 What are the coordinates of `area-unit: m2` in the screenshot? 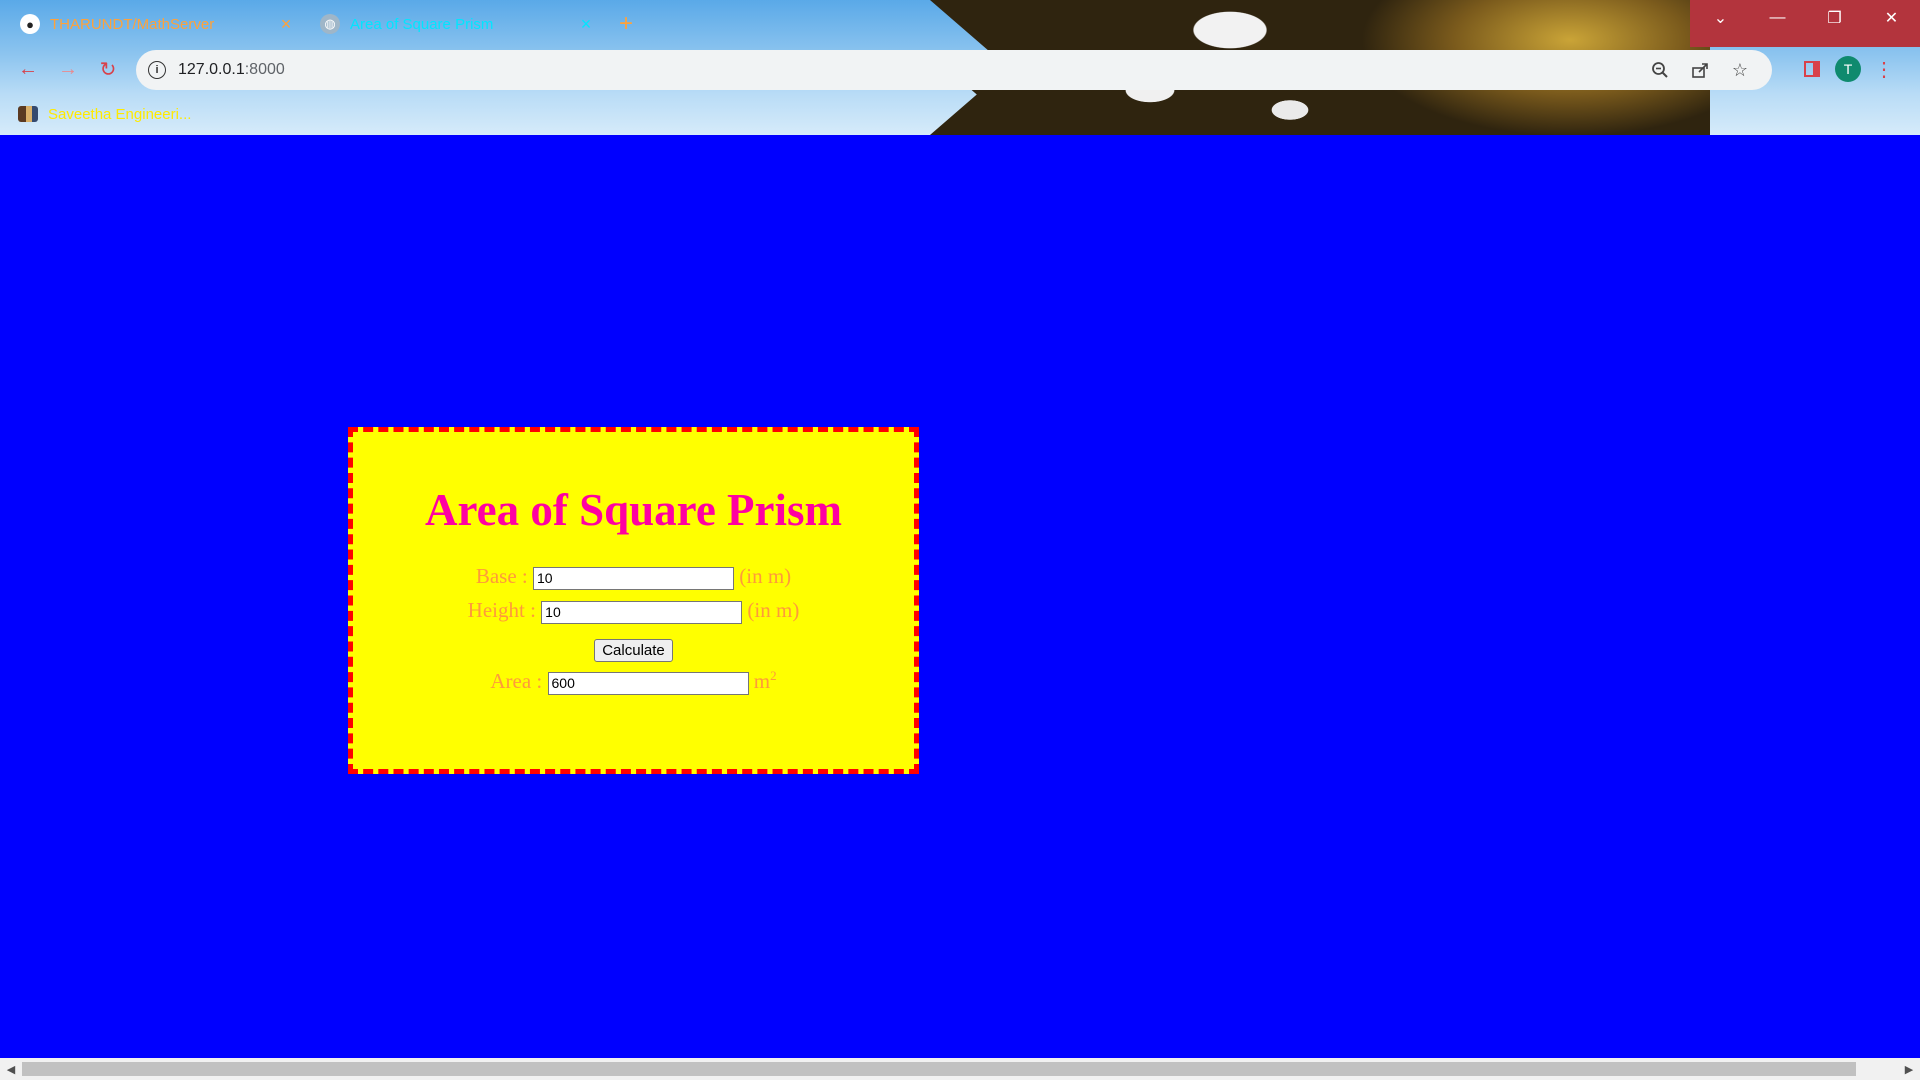 It's located at (765, 680).